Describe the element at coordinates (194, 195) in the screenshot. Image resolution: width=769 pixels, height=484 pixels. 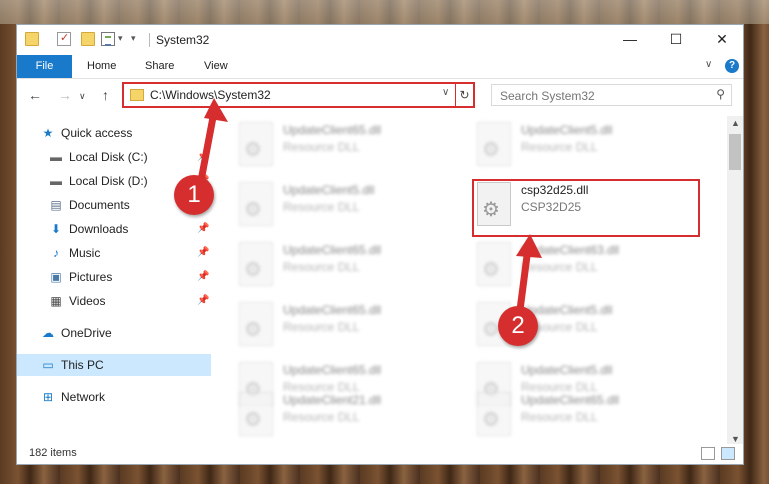
I see `step-1-badge: 1` at that location.